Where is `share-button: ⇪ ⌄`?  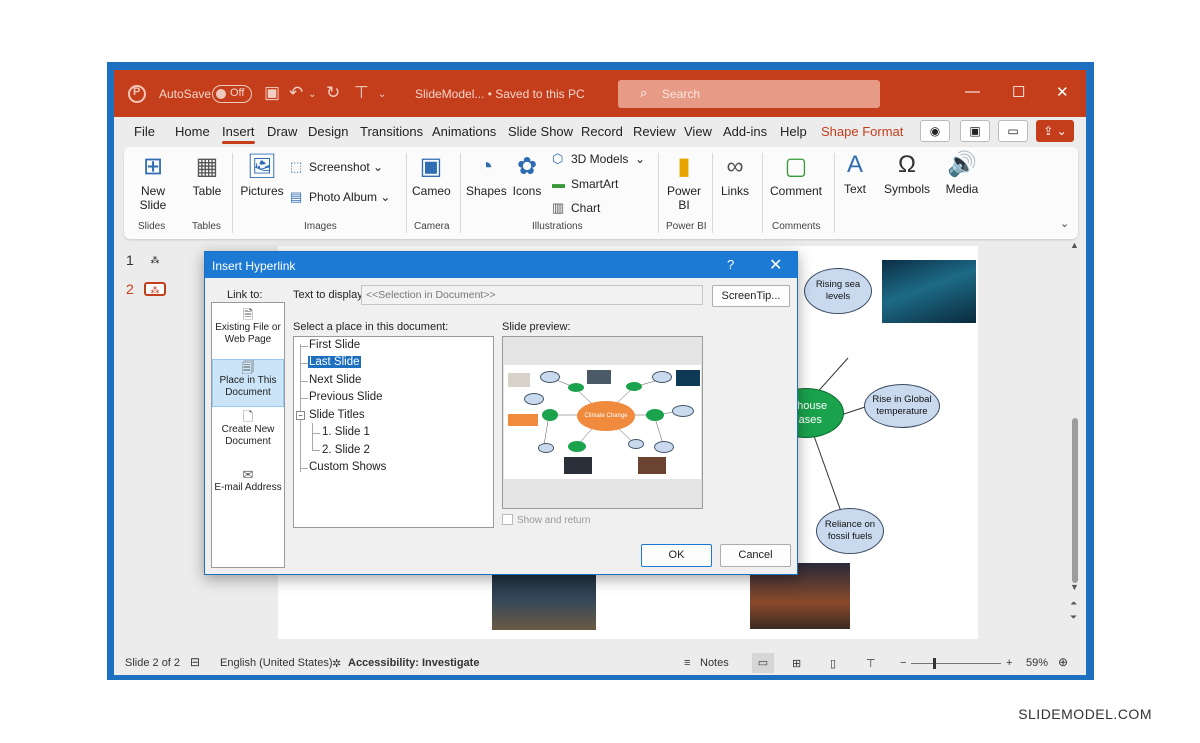 share-button: ⇪ ⌄ is located at coordinates (1055, 131).